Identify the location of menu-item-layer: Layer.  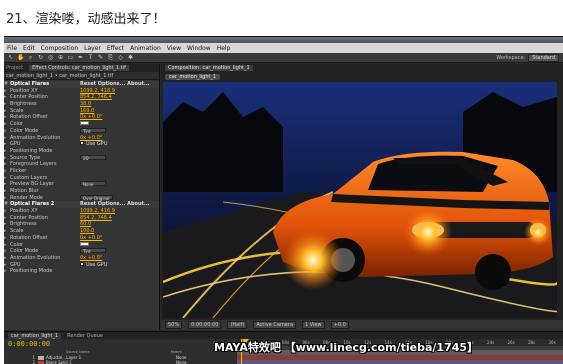
(92, 48).